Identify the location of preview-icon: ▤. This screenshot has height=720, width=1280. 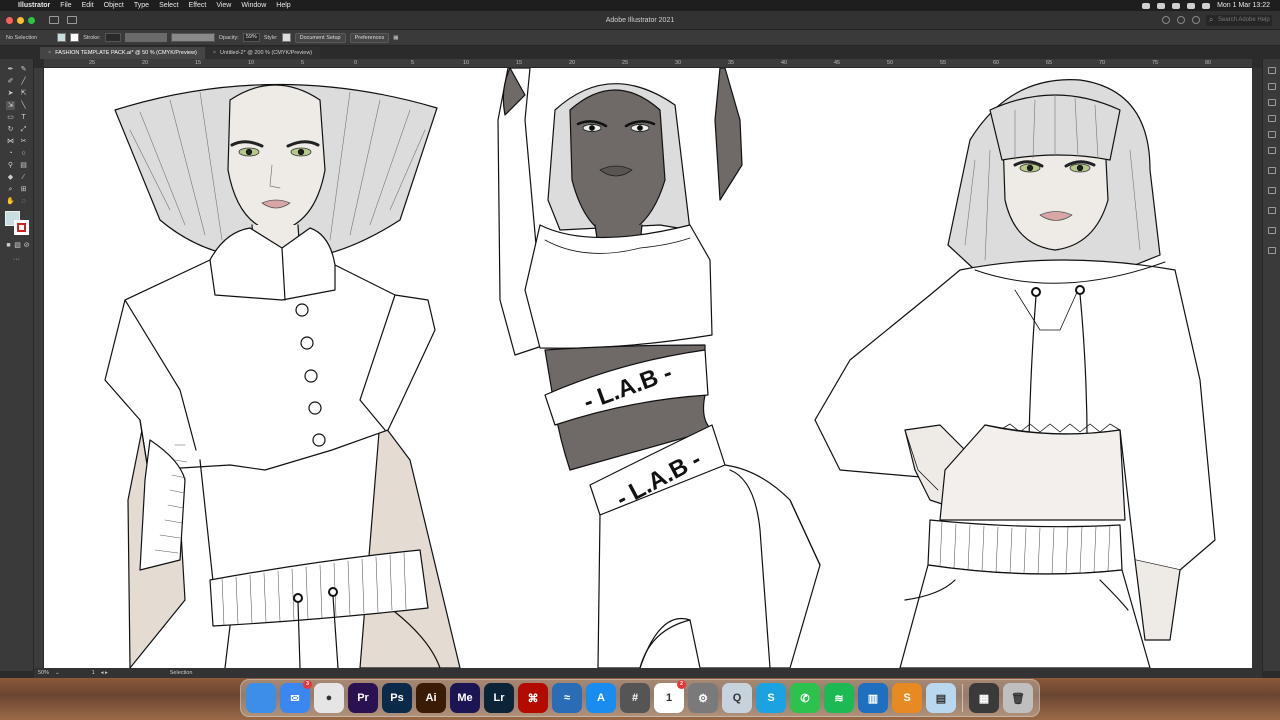
(941, 698).